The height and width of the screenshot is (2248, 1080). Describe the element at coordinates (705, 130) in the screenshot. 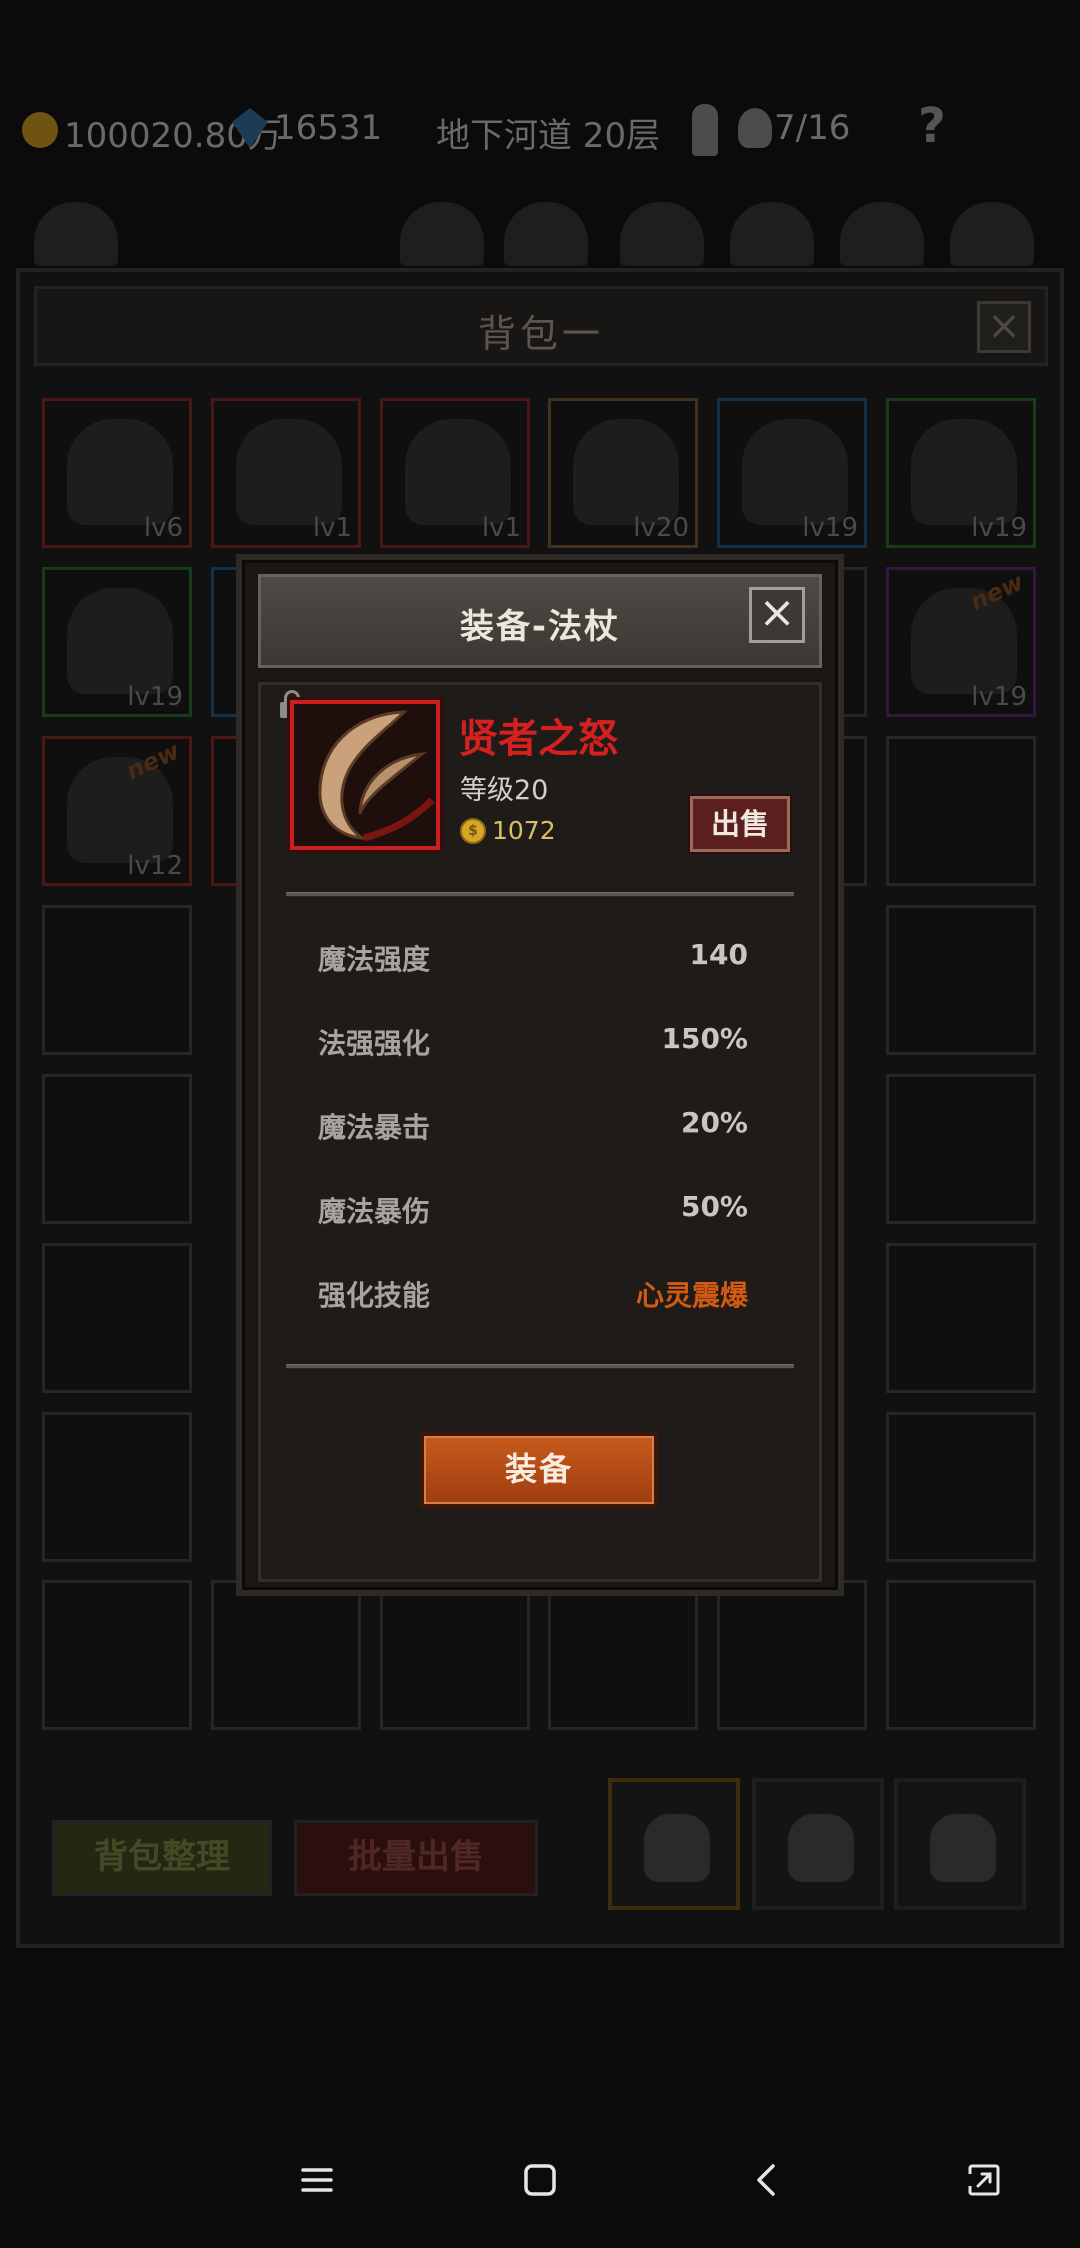

I see `key-icon` at that location.